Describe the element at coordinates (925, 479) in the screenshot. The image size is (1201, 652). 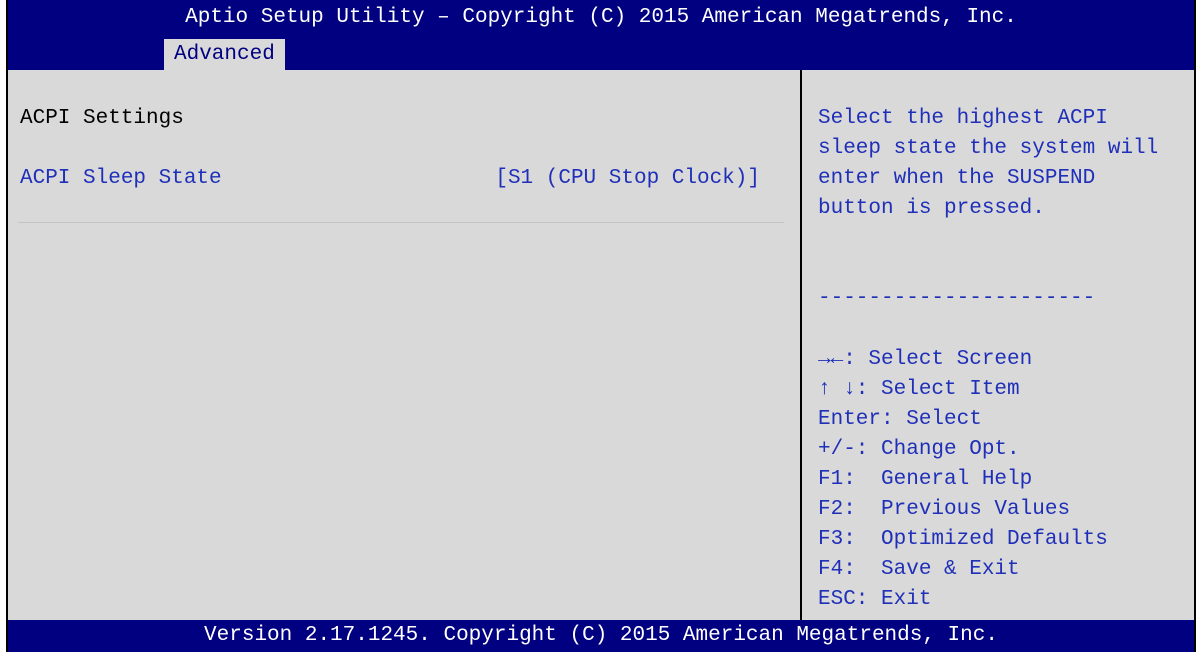
I see `key-hint-f1: F1: General Help` at that location.